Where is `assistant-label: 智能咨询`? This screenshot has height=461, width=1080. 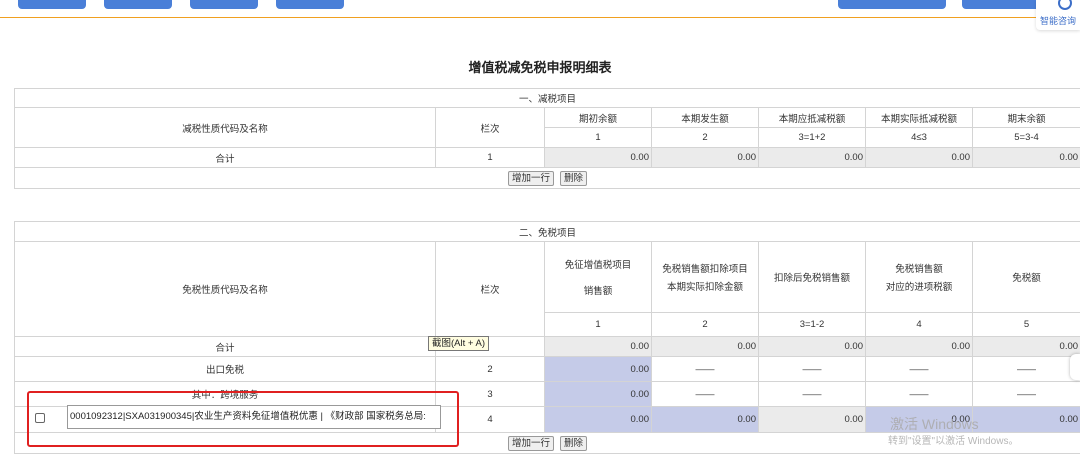 assistant-label: 智能咨询 is located at coordinates (1058, 21).